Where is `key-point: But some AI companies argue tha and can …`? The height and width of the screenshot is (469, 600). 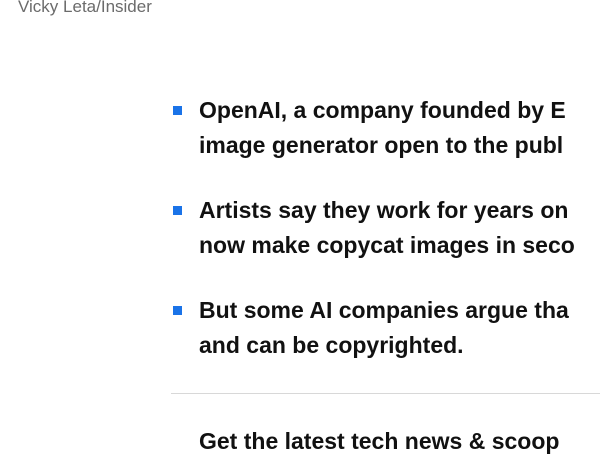 key-point: But some AI companies argue tha and can … is located at coordinates (385, 328).